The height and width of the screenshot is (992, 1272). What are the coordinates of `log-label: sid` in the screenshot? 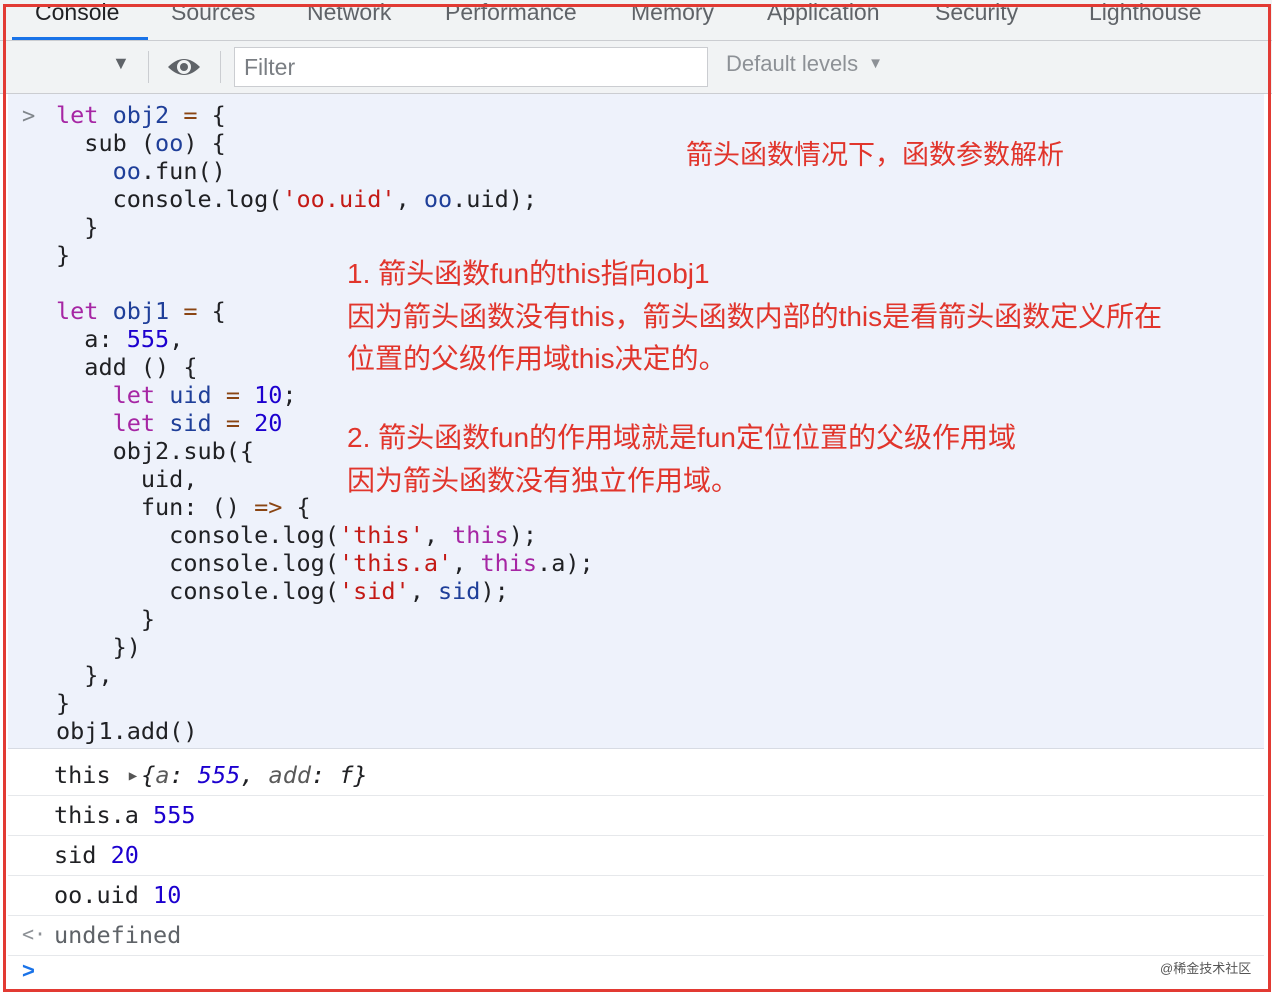 It's located at (75, 855).